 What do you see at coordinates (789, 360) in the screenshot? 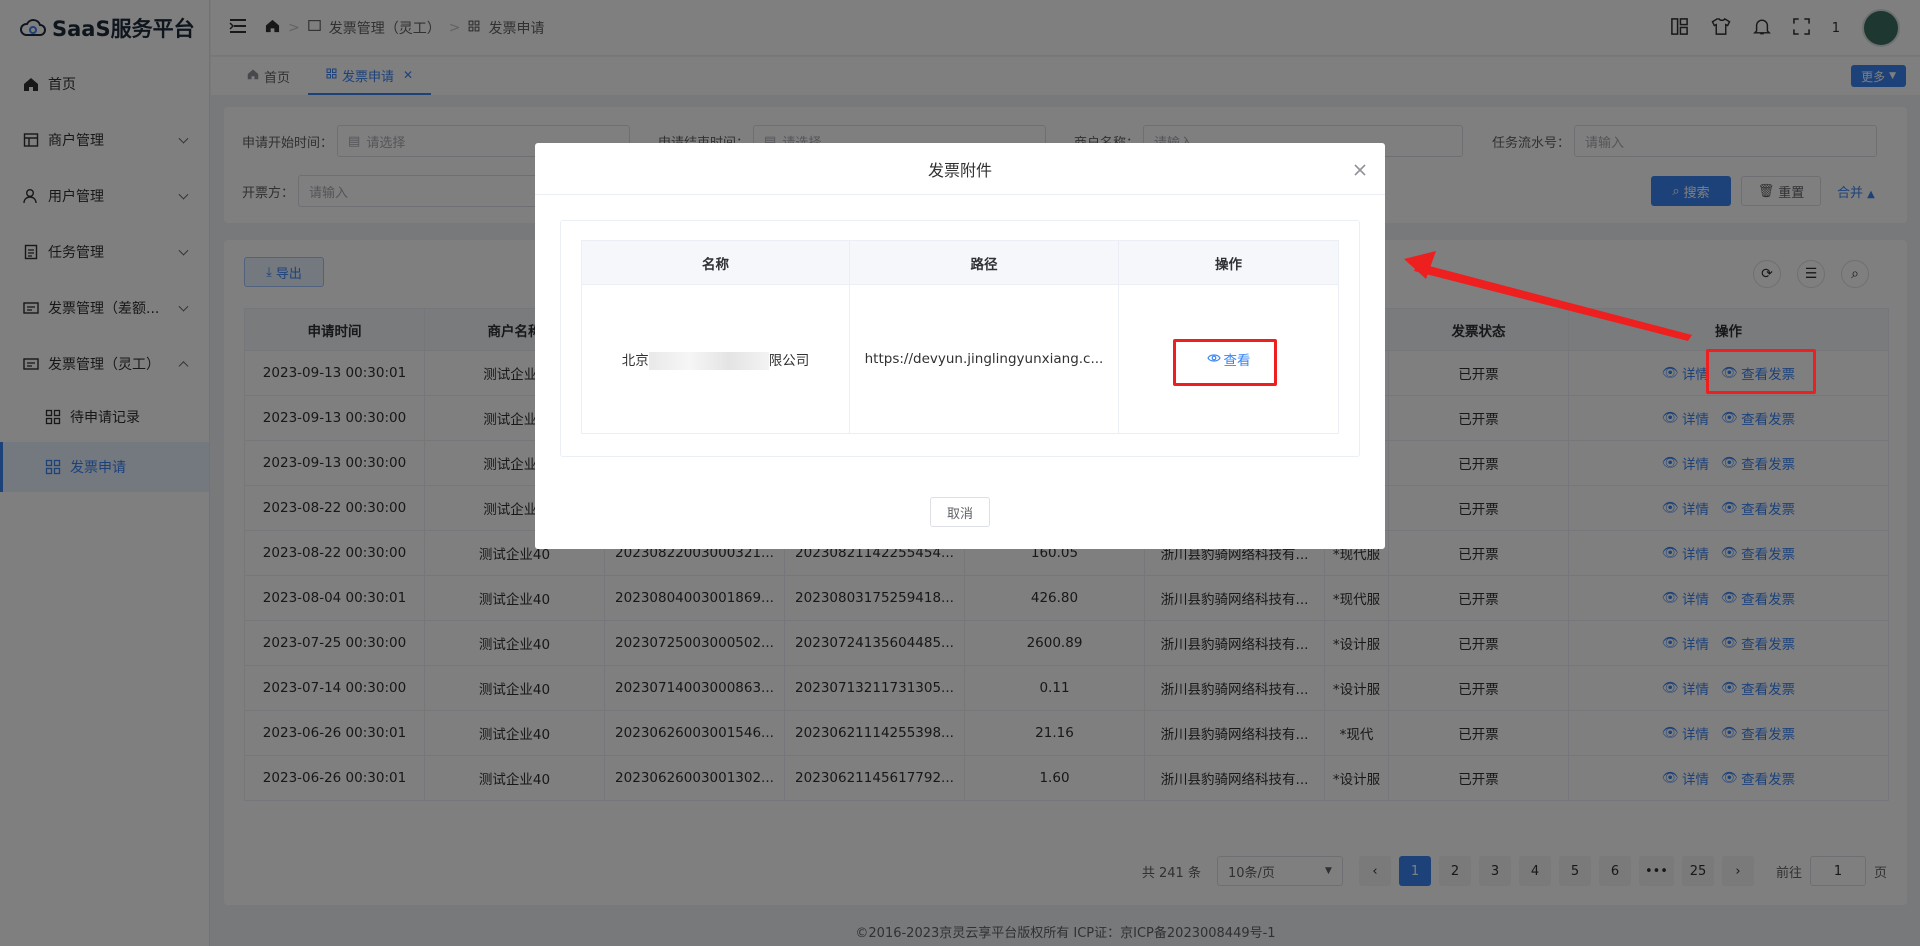
I see `attachment-name-suffix: 限公司` at bounding box center [789, 360].